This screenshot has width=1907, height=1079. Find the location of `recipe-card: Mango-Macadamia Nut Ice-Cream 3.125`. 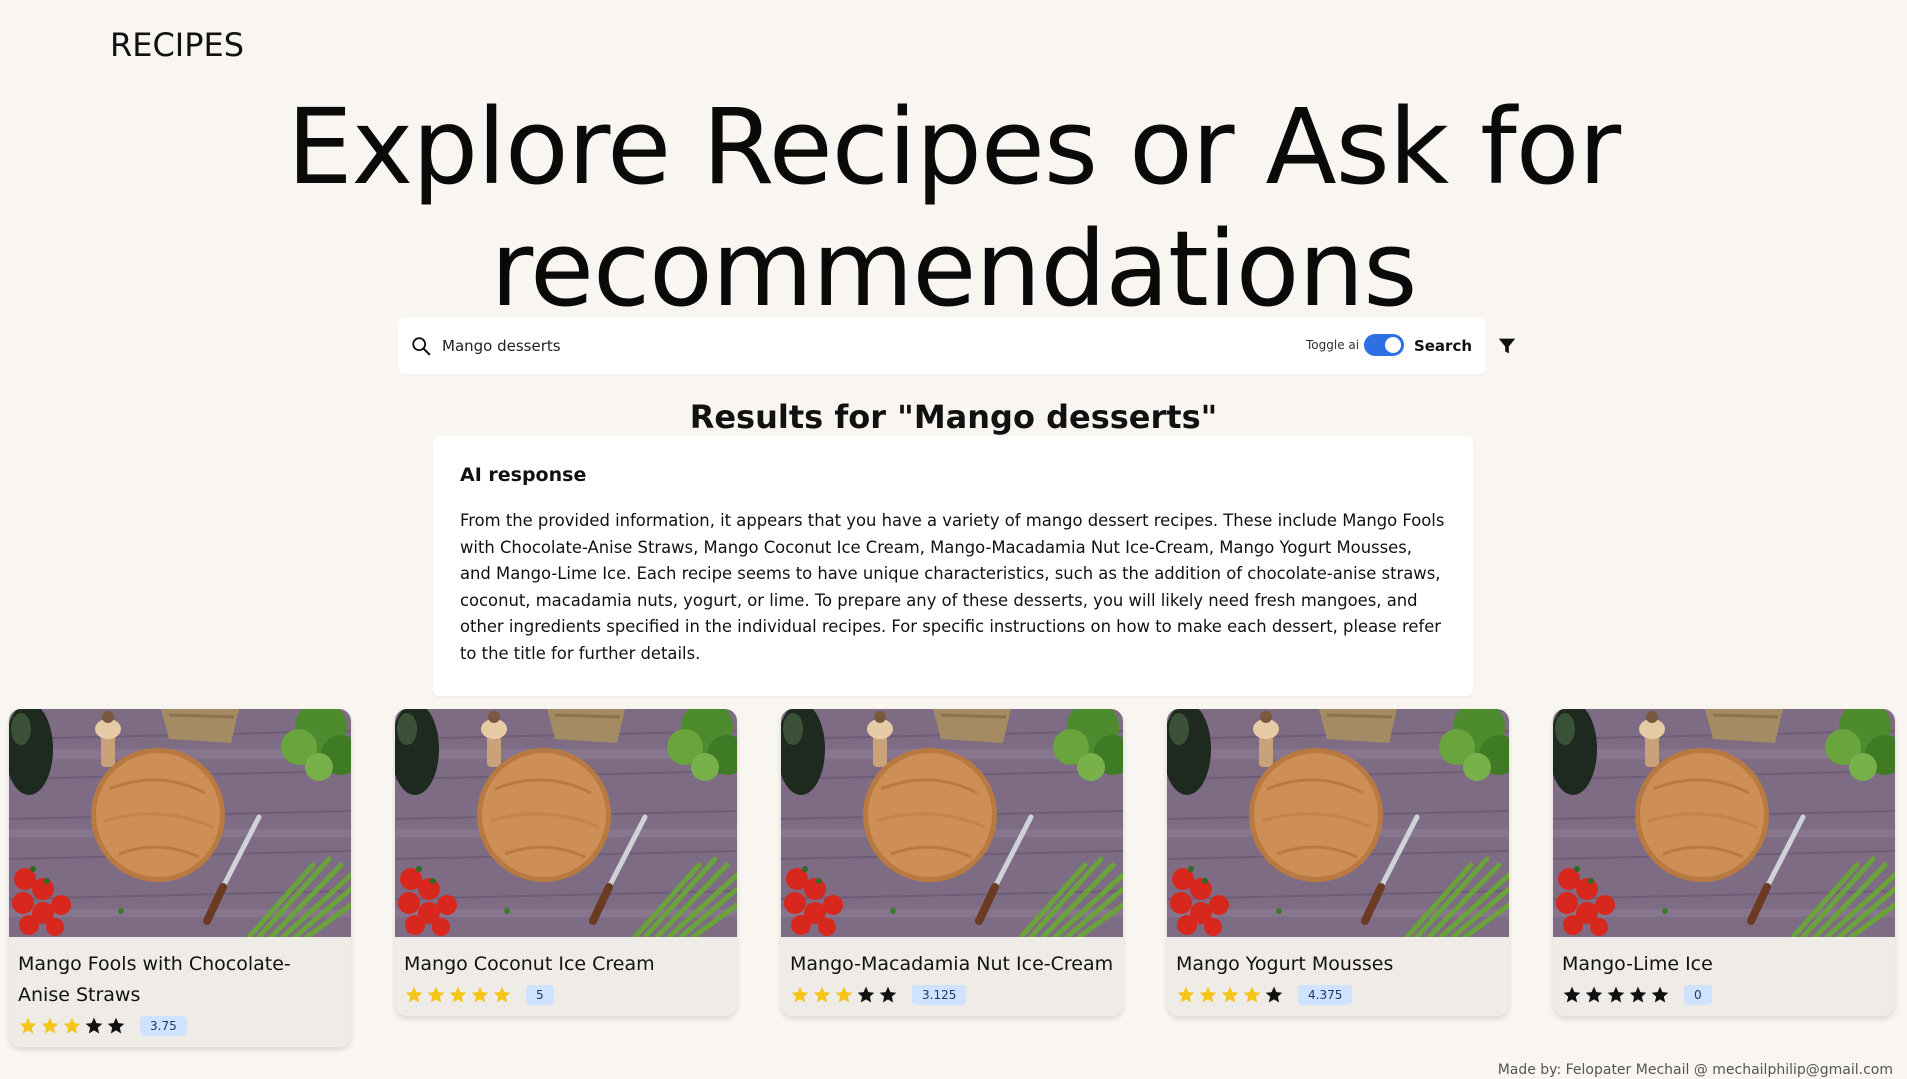

recipe-card: Mango-Macadamia Nut Ice-Cream 3.125 is located at coordinates (952, 862).